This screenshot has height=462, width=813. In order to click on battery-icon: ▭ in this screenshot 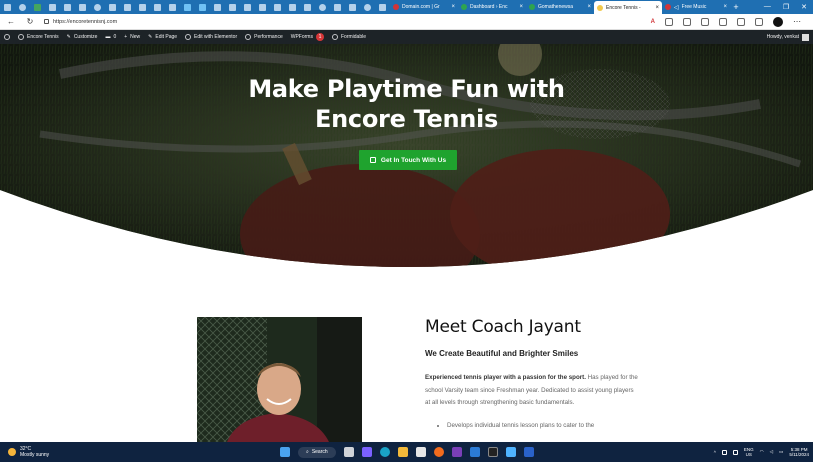, I will do `click(781, 452)`.